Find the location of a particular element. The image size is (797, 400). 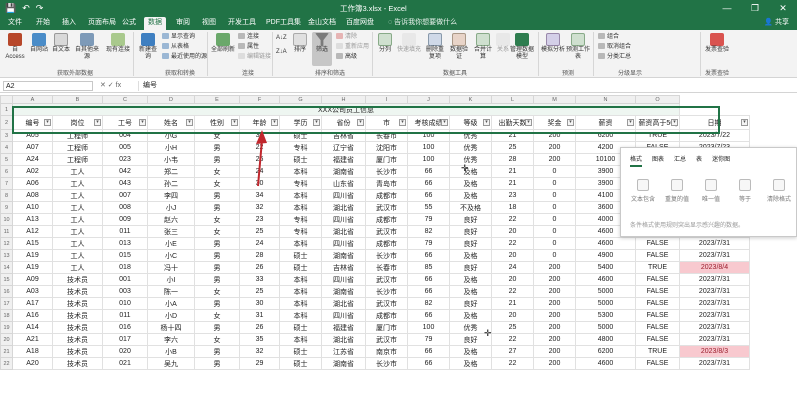

table-cell: 003 is located at coordinates (125, 291).